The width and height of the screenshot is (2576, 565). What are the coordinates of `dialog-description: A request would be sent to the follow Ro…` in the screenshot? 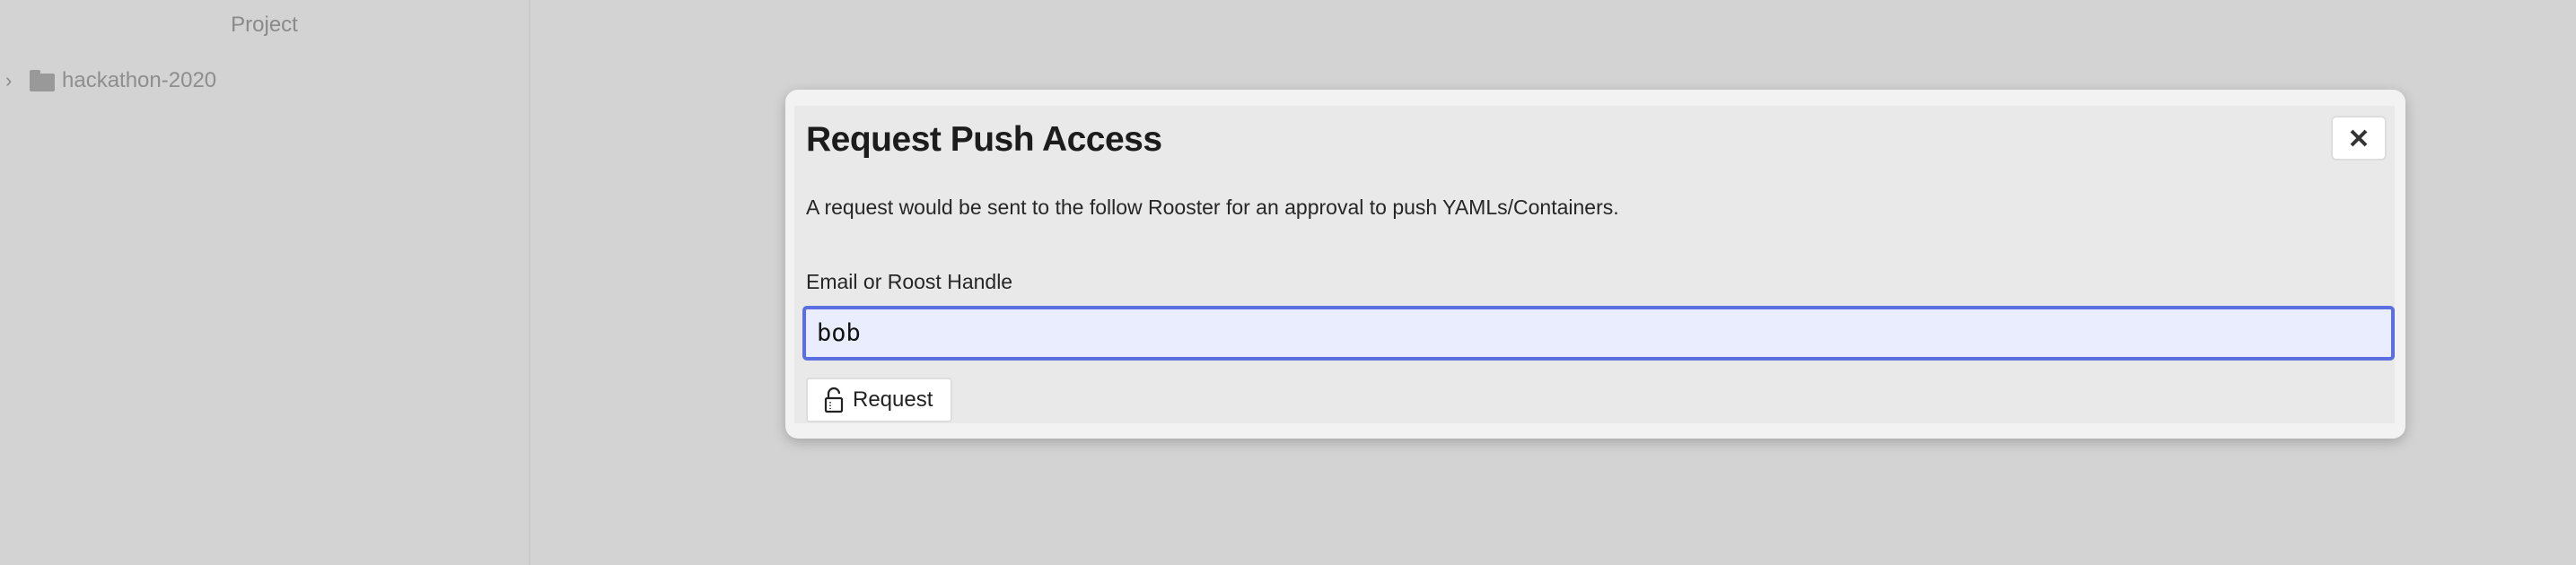 It's located at (1212, 207).